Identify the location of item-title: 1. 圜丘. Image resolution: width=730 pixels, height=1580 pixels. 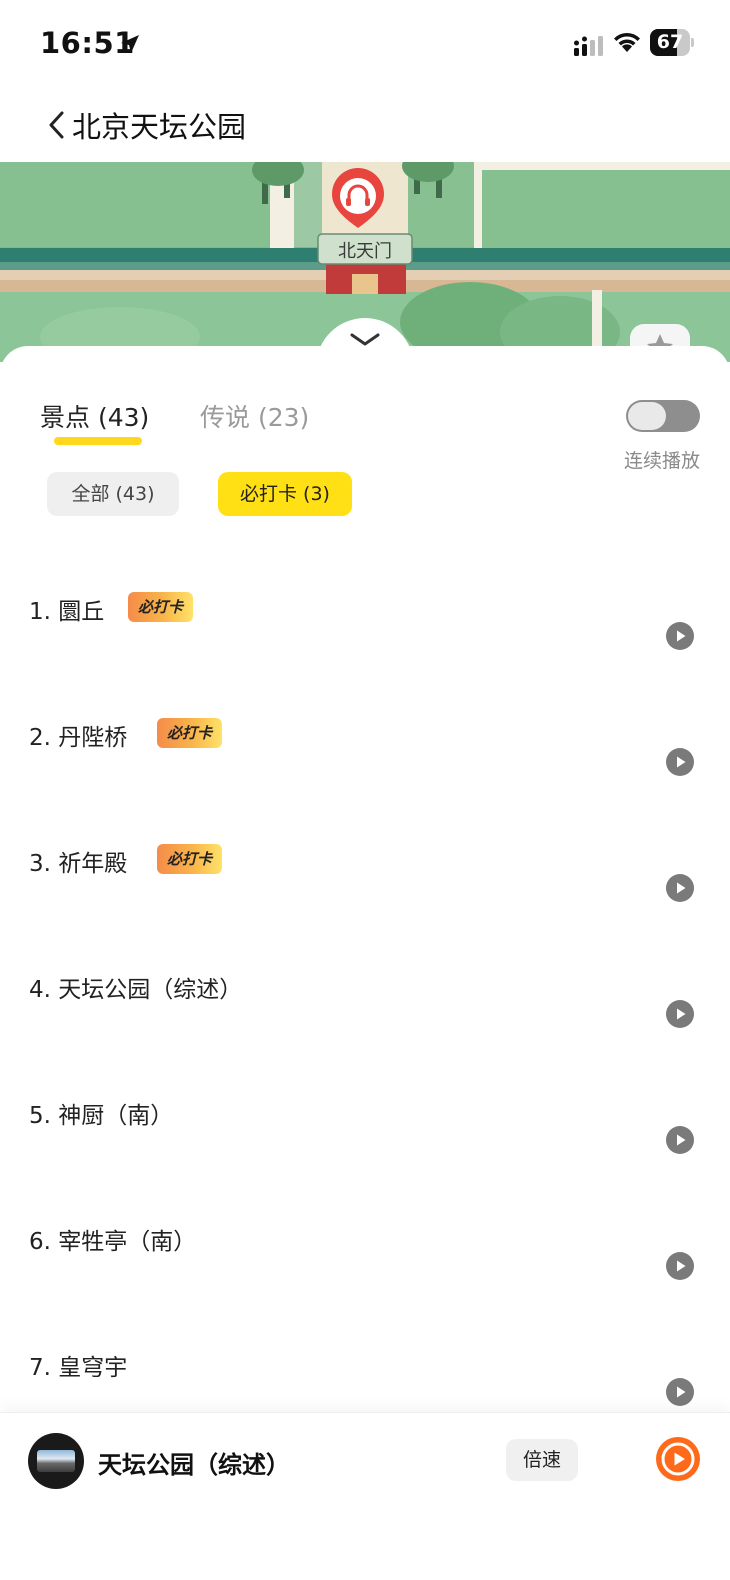
(67, 612).